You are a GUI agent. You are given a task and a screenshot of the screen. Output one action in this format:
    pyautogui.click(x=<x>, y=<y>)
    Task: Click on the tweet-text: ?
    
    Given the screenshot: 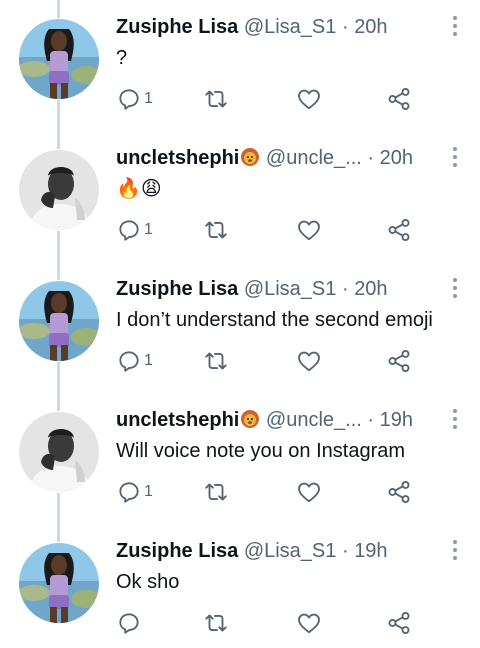 What is the action you would take?
    pyautogui.click(x=122, y=58)
    